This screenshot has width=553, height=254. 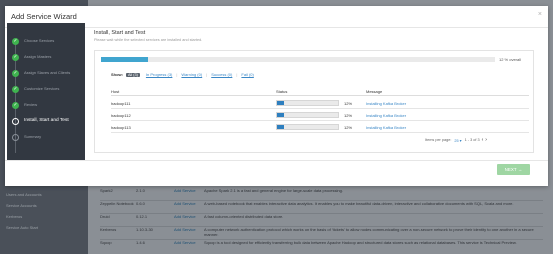 What do you see at coordinates (142, 216) in the screenshot?
I see `service-version: 0.12.1` at bounding box center [142, 216].